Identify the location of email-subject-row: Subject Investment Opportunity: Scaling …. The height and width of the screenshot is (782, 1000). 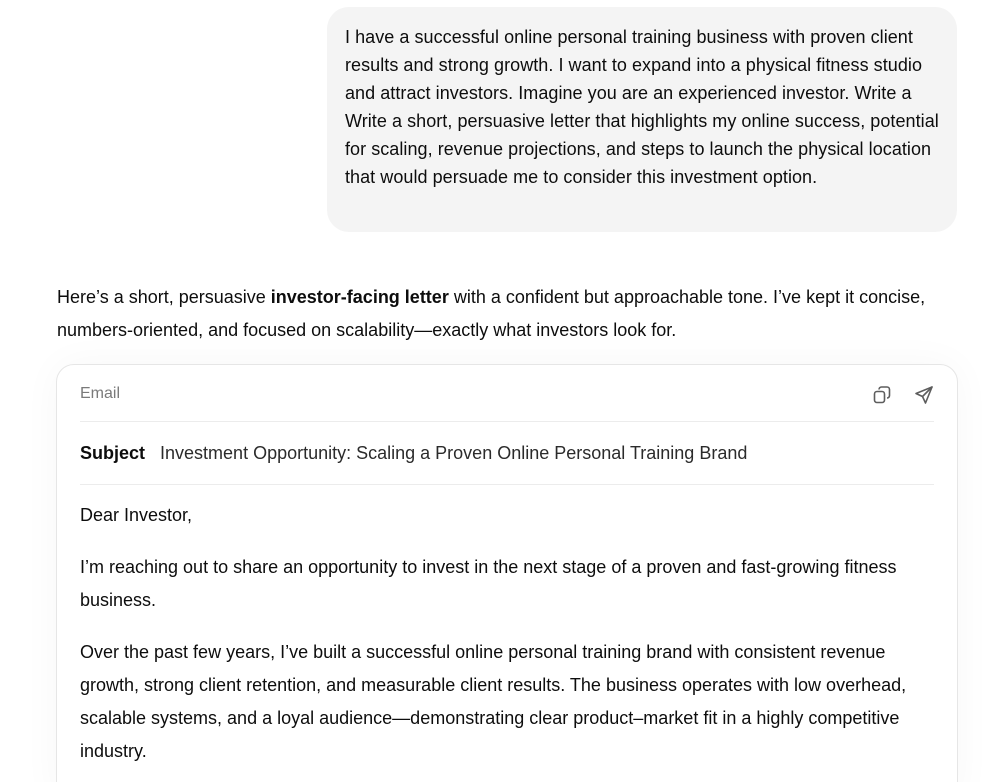
(507, 453).